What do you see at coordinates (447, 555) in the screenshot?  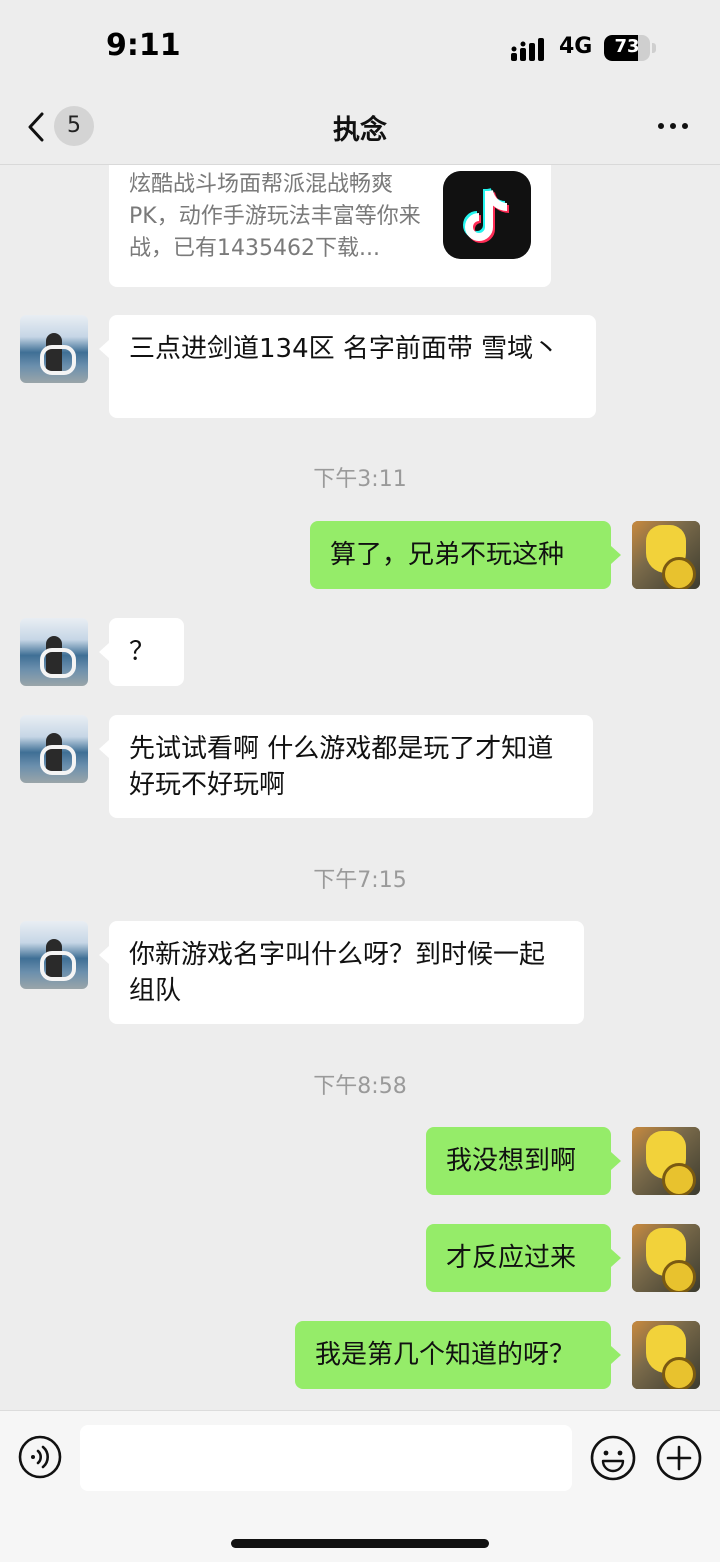 I see `message-text: 算了，兄弟不玩这种` at bounding box center [447, 555].